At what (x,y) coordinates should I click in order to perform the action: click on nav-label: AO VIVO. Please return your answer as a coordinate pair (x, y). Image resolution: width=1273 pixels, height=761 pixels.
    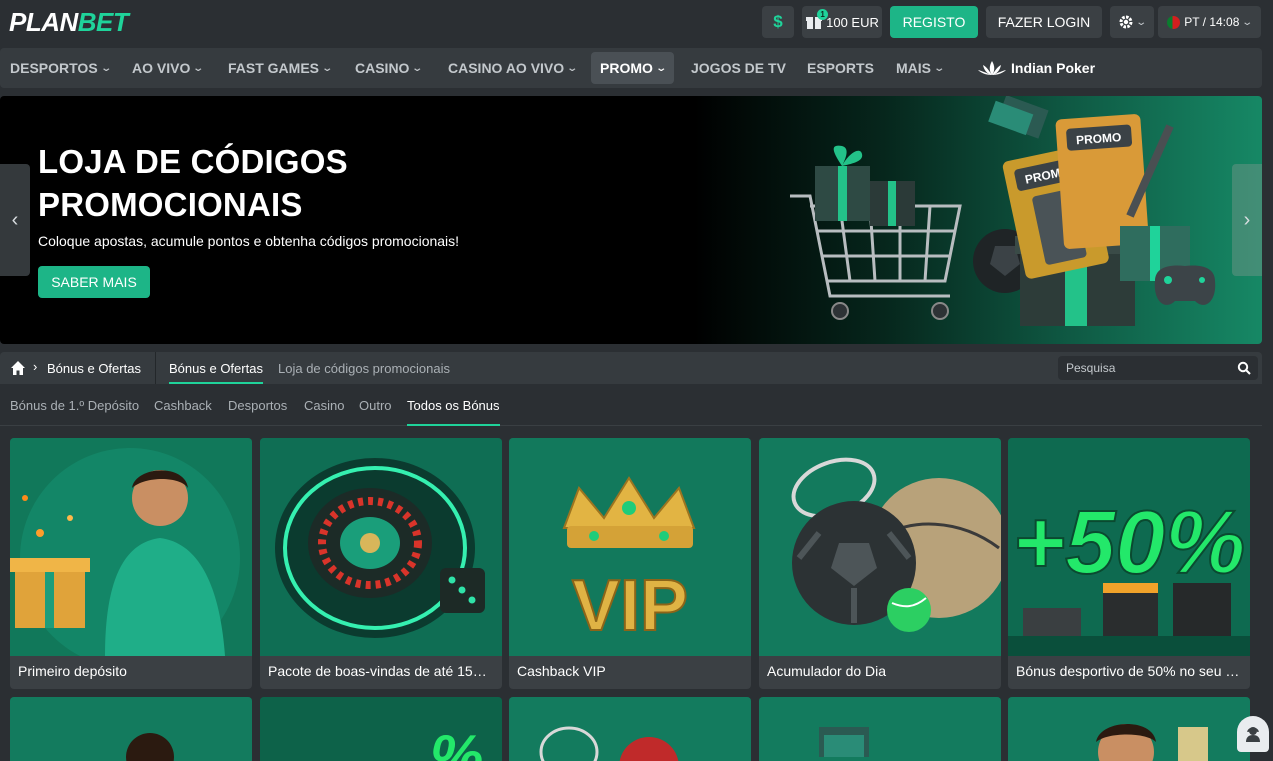
    Looking at the image, I should click on (161, 68).